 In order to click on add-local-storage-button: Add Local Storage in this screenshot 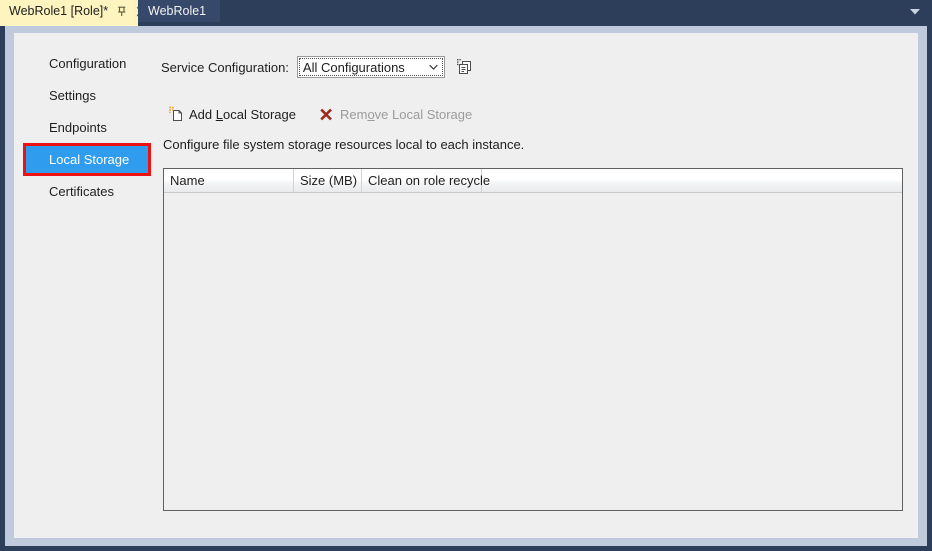, I will do `click(231, 114)`.